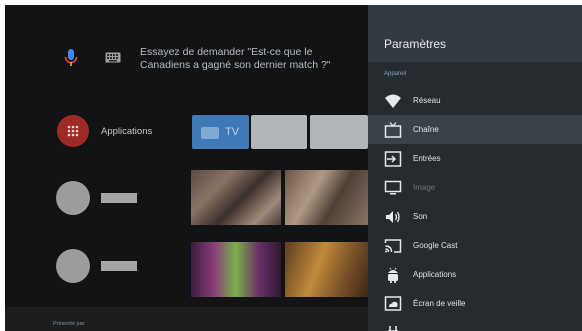 The height and width of the screenshot is (331, 582). I want to click on power-plug-icon, so click(393, 328).